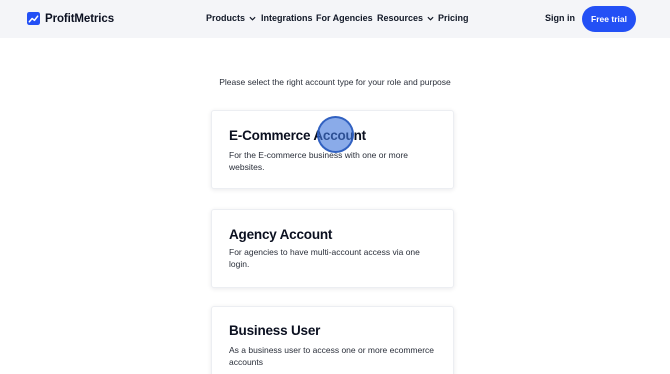 Image resolution: width=670 pixels, height=374 pixels. Describe the element at coordinates (335, 134) in the screenshot. I see `cursor-indicator` at that location.